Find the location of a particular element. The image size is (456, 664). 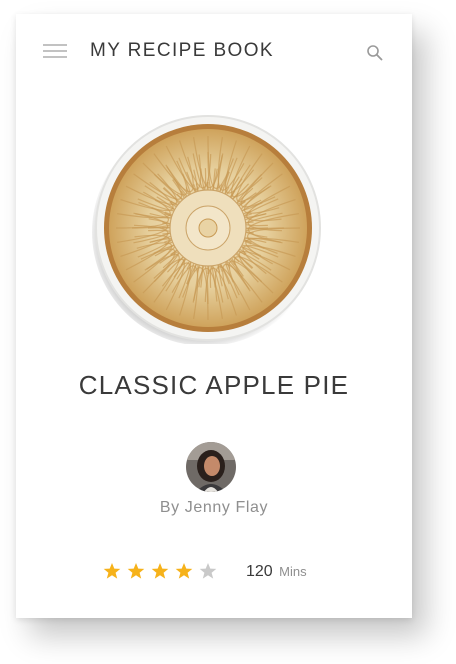

recipe-title: CLASSIC APPLE PIE is located at coordinates (214, 385).